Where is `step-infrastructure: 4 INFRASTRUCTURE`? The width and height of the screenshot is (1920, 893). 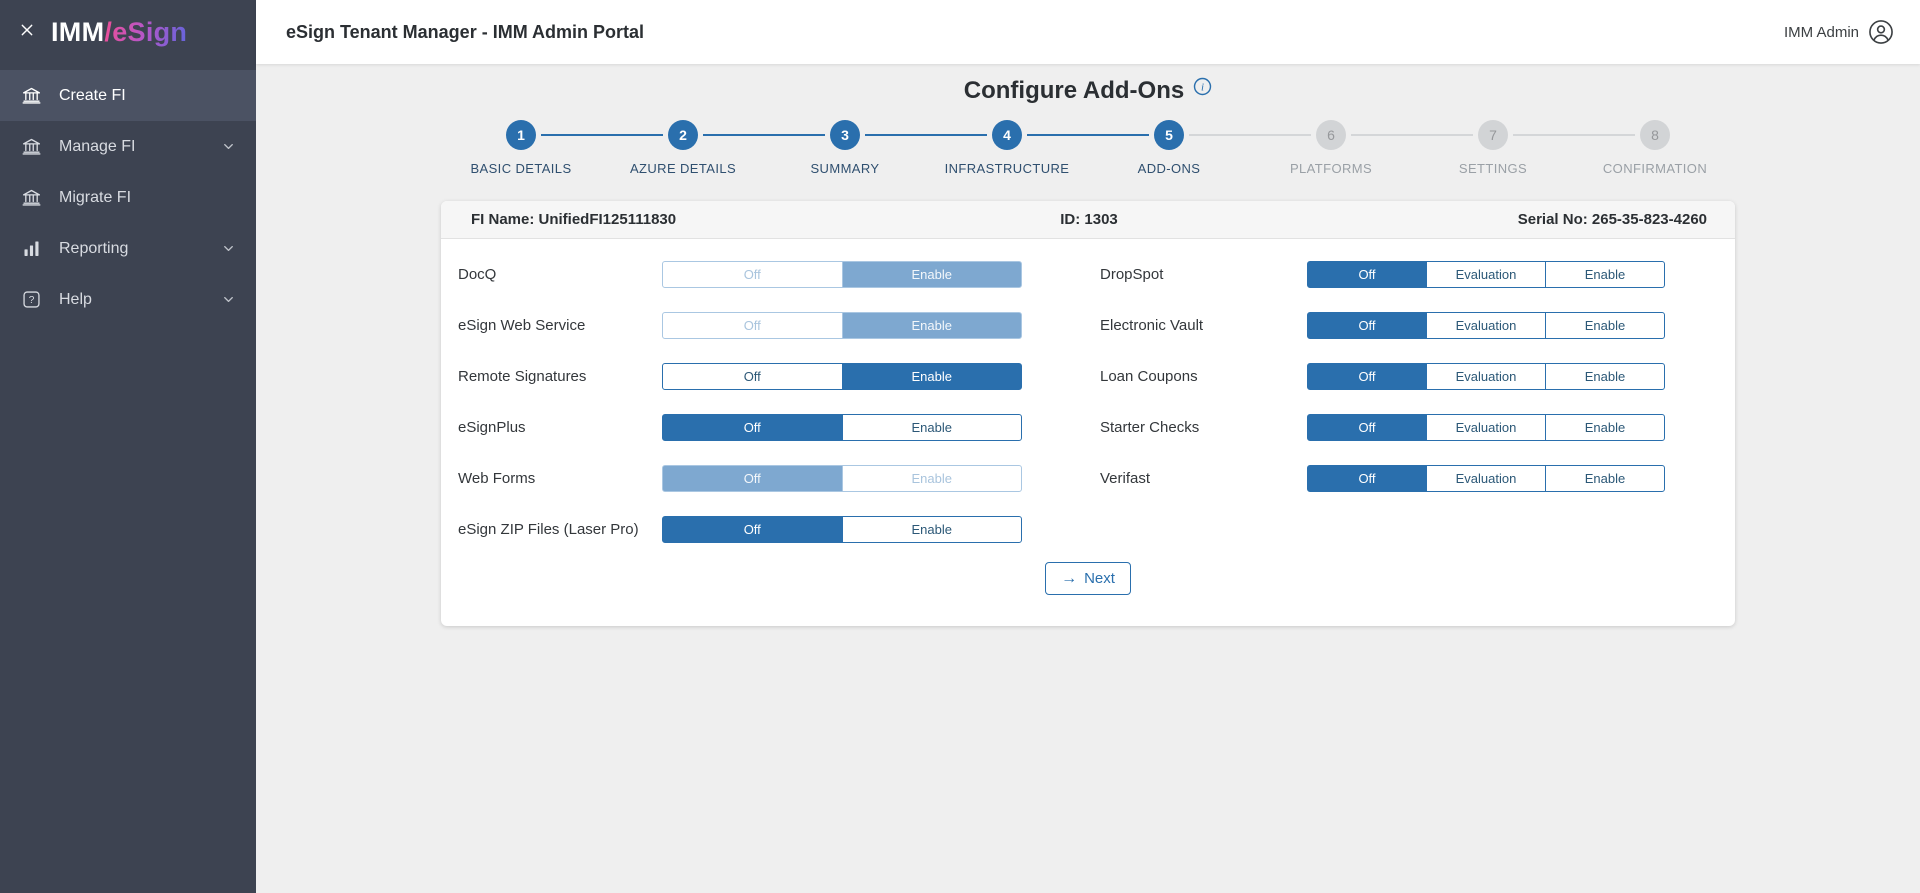
step-infrastructure: 4 INFRASTRUCTURE is located at coordinates (1037, 148).